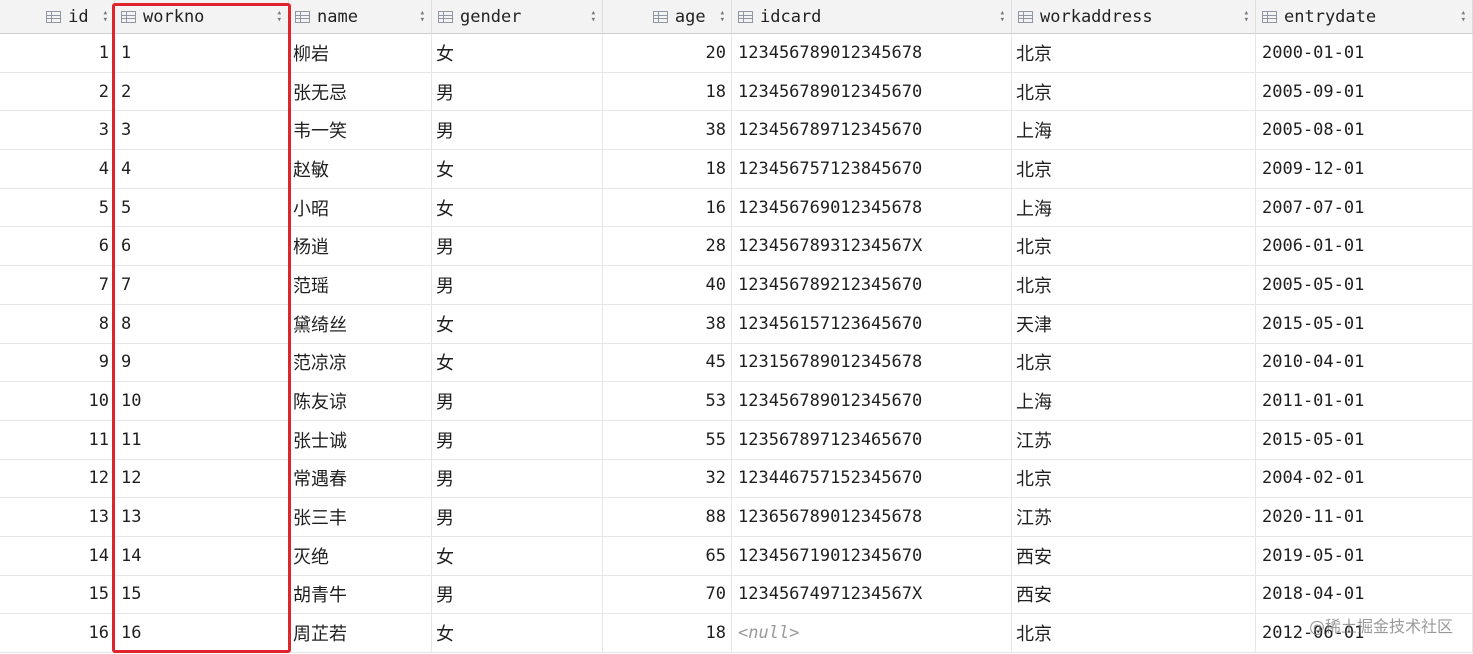 The width and height of the screenshot is (1473, 654). Describe the element at coordinates (360, 517) in the screenshot. I see `cell-name: 张三丰` at that location.